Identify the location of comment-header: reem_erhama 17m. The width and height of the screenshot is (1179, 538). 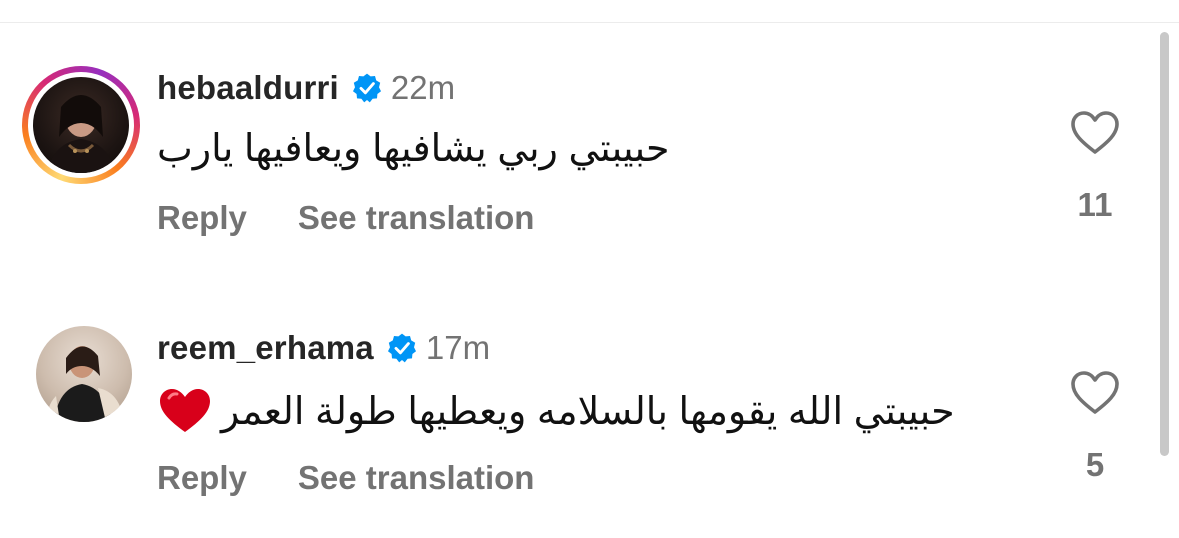
(323, 348).